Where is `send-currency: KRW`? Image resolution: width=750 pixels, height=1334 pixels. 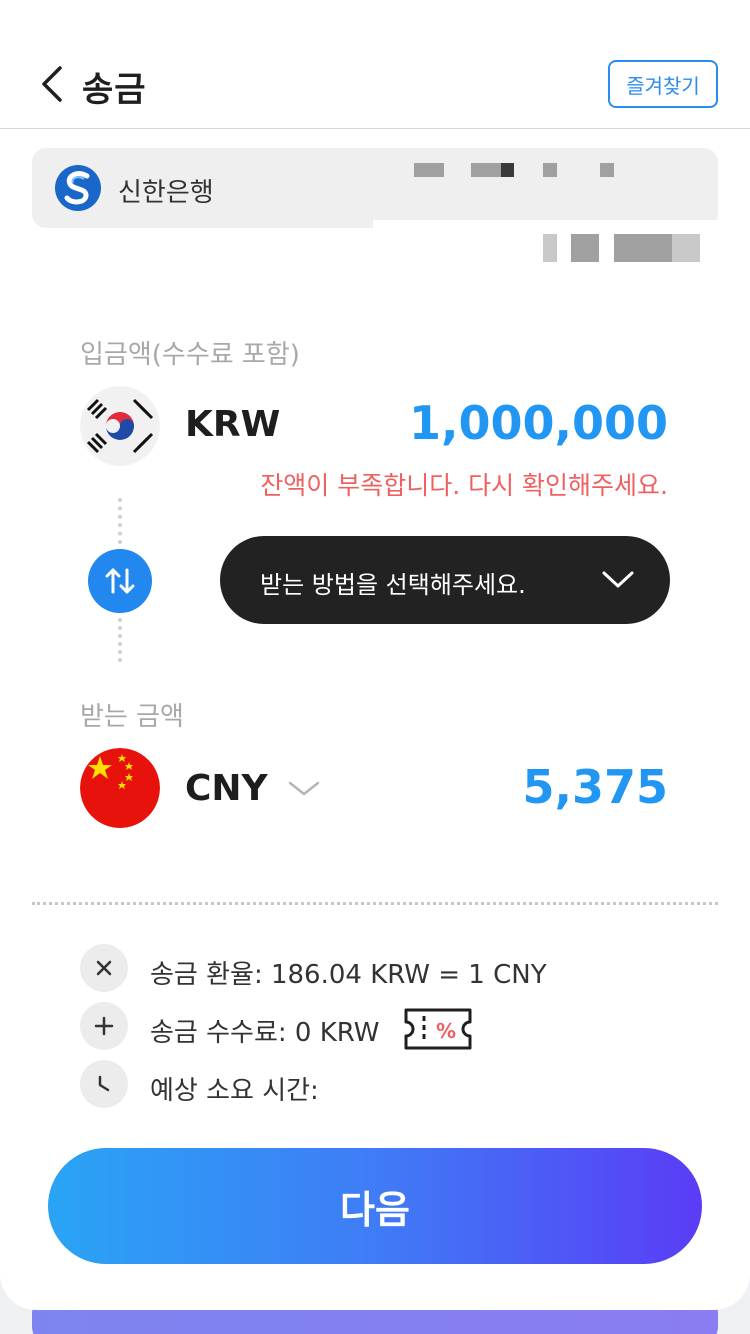 send-currency: KRW is located at coordinates (233, 424).